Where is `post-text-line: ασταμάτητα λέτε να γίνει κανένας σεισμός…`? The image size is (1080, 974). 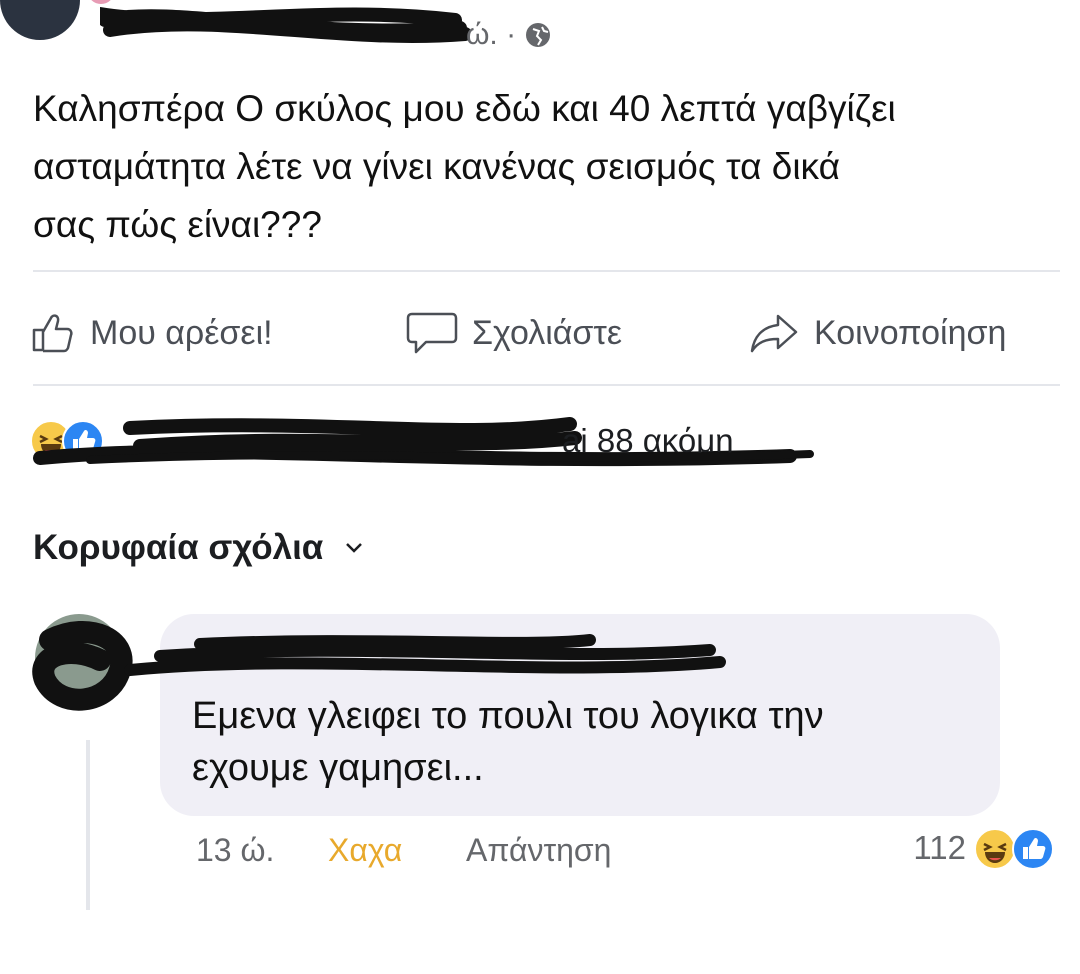
post-text-line: ασταμάτητα λέτε να γίνει κανένας σεισμός… is located at coordinates (436, 166).